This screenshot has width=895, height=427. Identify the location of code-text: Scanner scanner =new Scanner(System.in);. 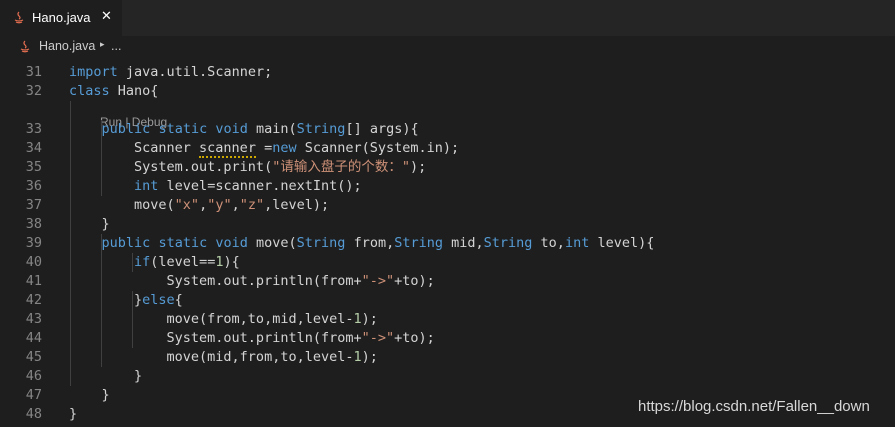
(264, 148).